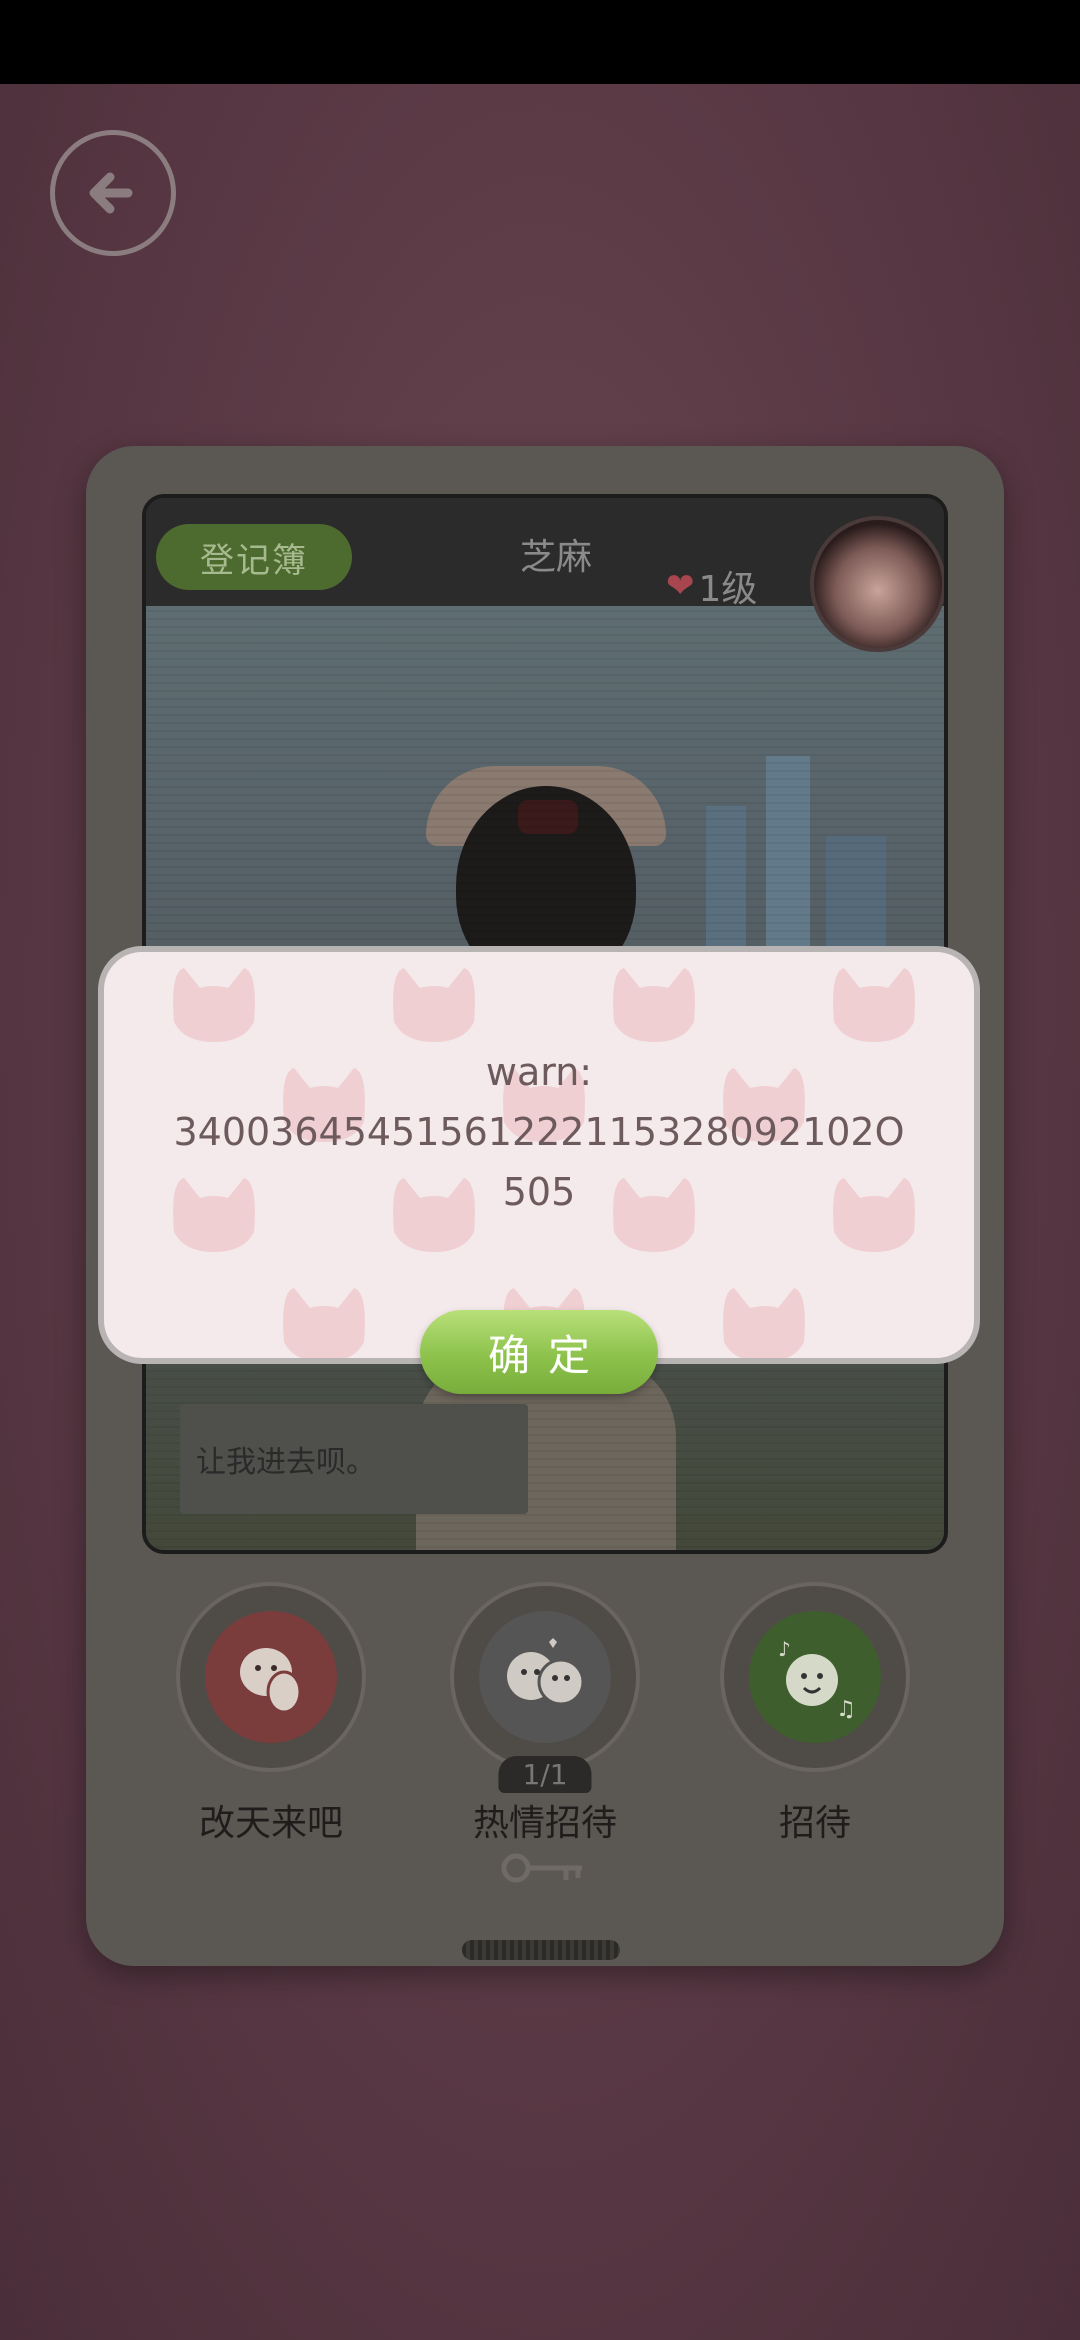 This screenshot has width=1080, height=2340. I want to click on welcome-label: 招待, so click(814, 1823).